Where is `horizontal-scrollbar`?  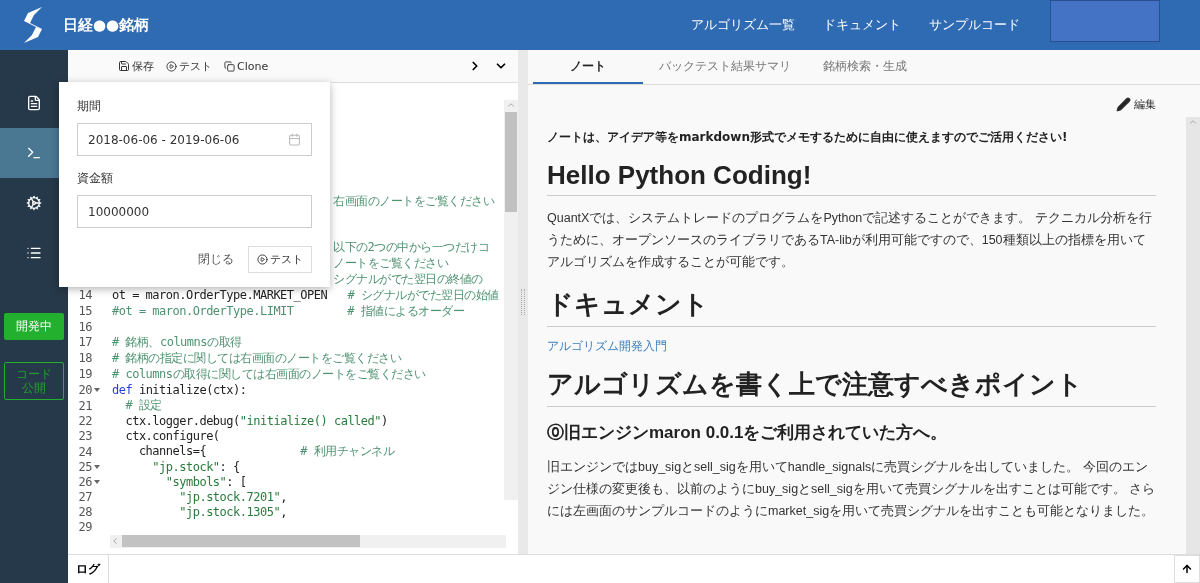
horizontal-scrollbar is located at coordinates (308, 541).